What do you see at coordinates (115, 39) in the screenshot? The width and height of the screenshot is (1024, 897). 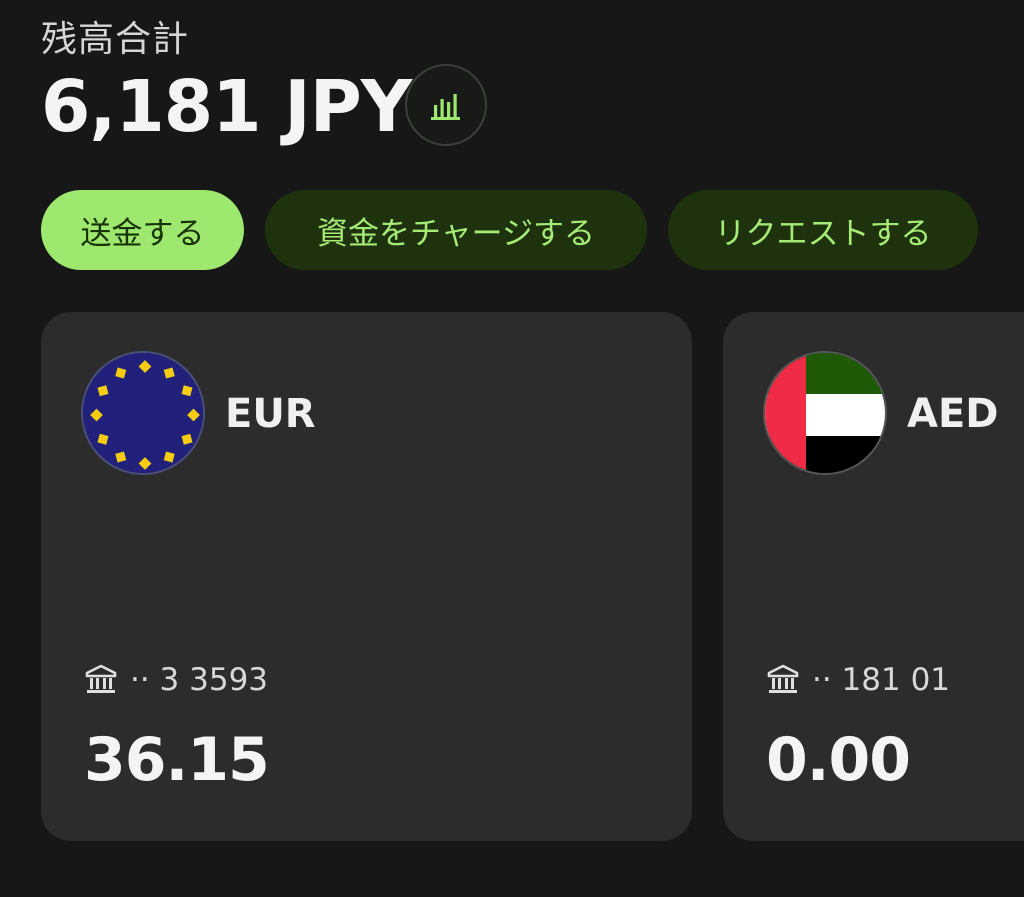 I see `total-balance-label: 残高合計` at bounding box center [115, 39].